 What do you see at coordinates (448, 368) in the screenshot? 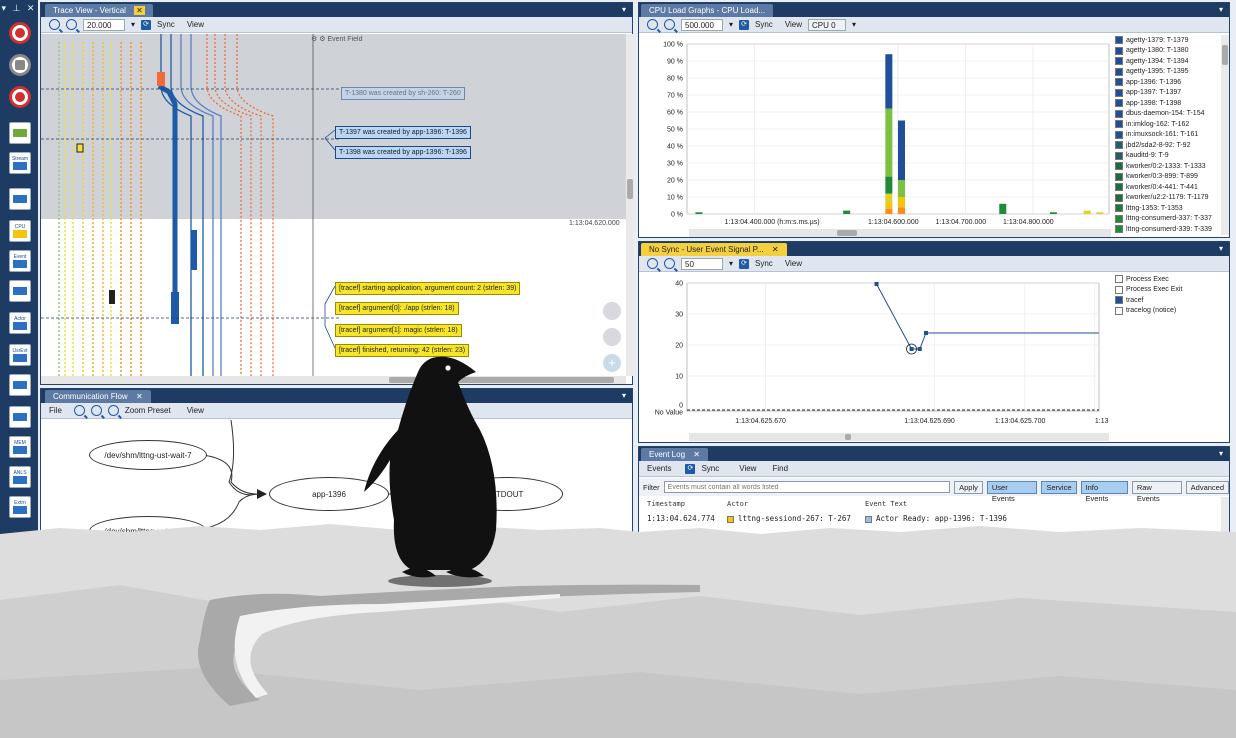
I see `penguin-eye` at bounding box center [448, 368].